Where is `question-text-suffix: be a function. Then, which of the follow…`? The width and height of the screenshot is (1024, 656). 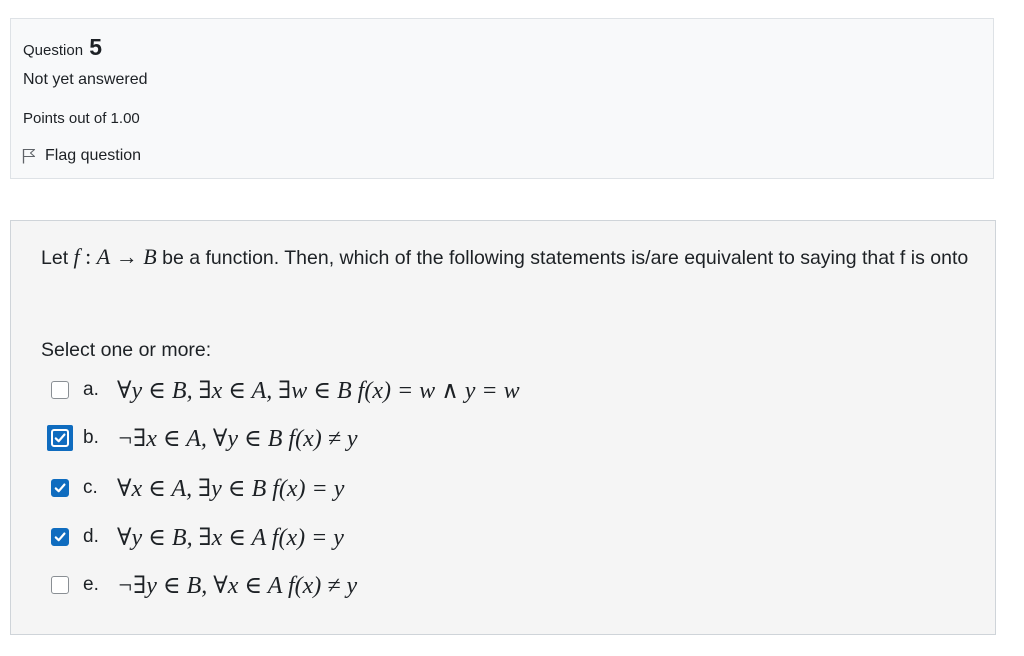 question-text-suffix: be a function. Then, which of the follow… is located at coordinates (562, 258).